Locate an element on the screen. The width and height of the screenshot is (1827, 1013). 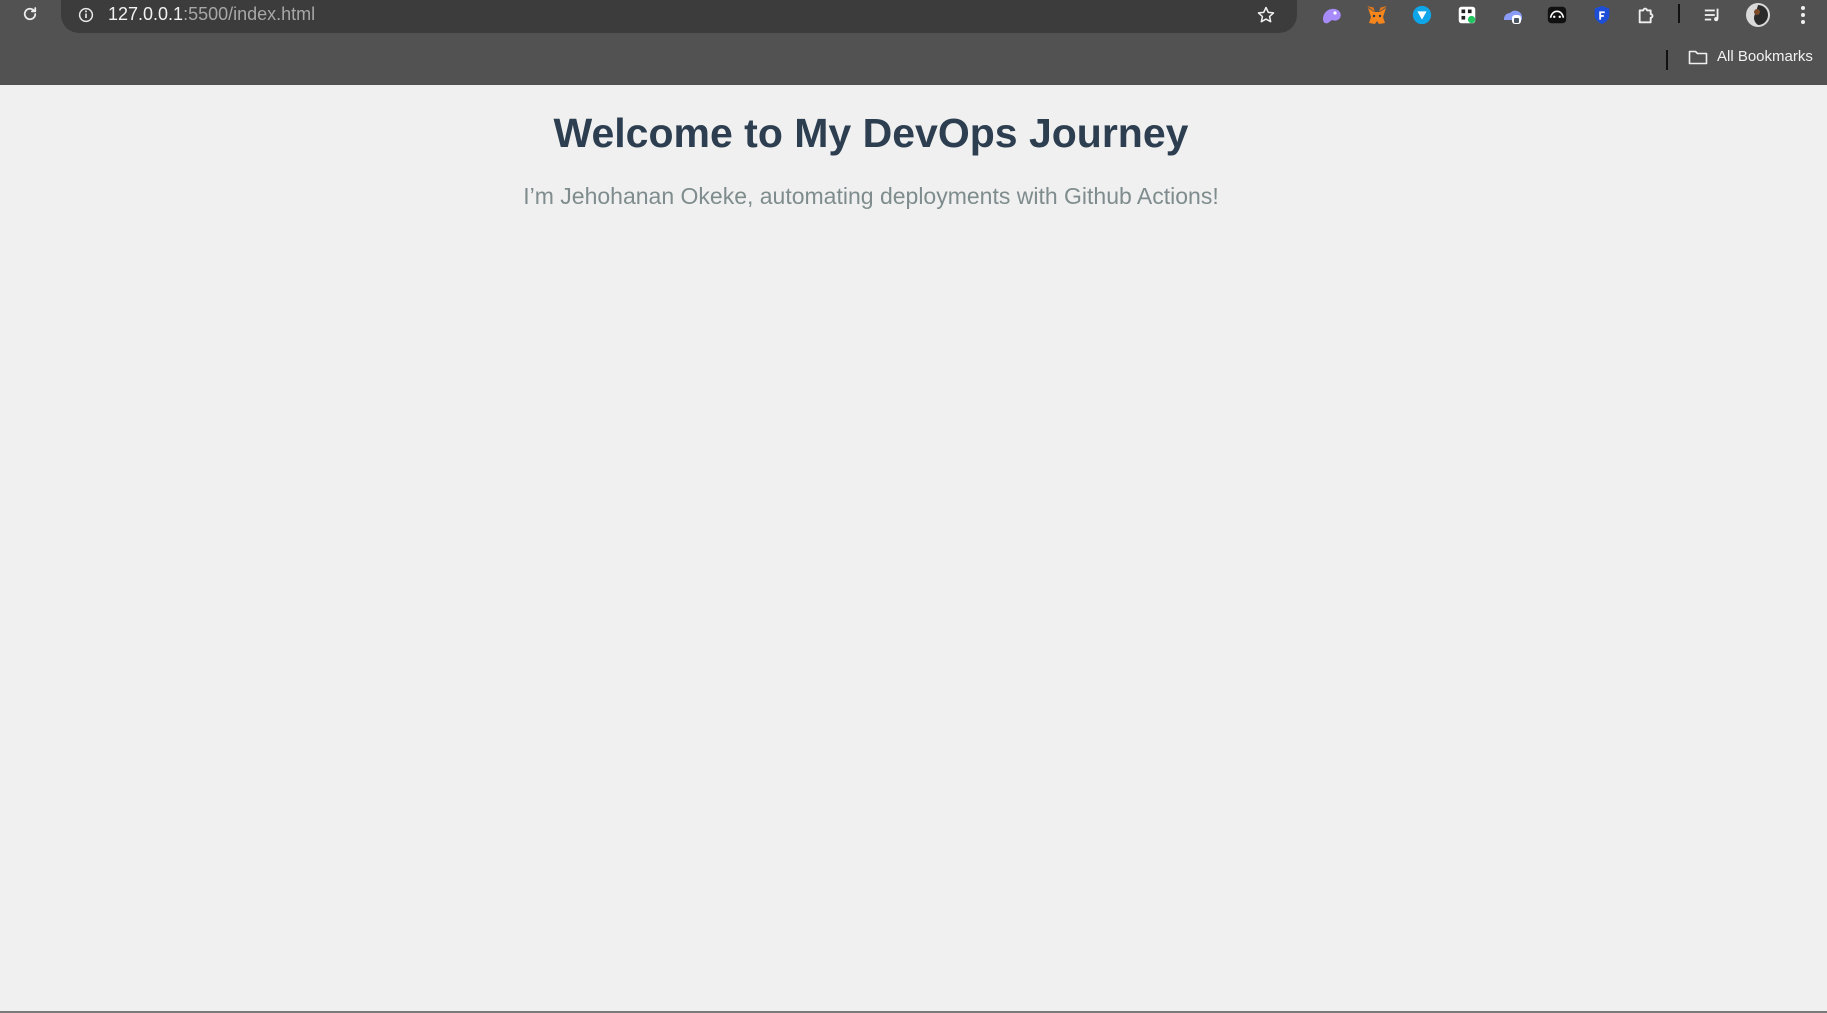
cloud-extension-glyph is located at coordinates (1513, 17).